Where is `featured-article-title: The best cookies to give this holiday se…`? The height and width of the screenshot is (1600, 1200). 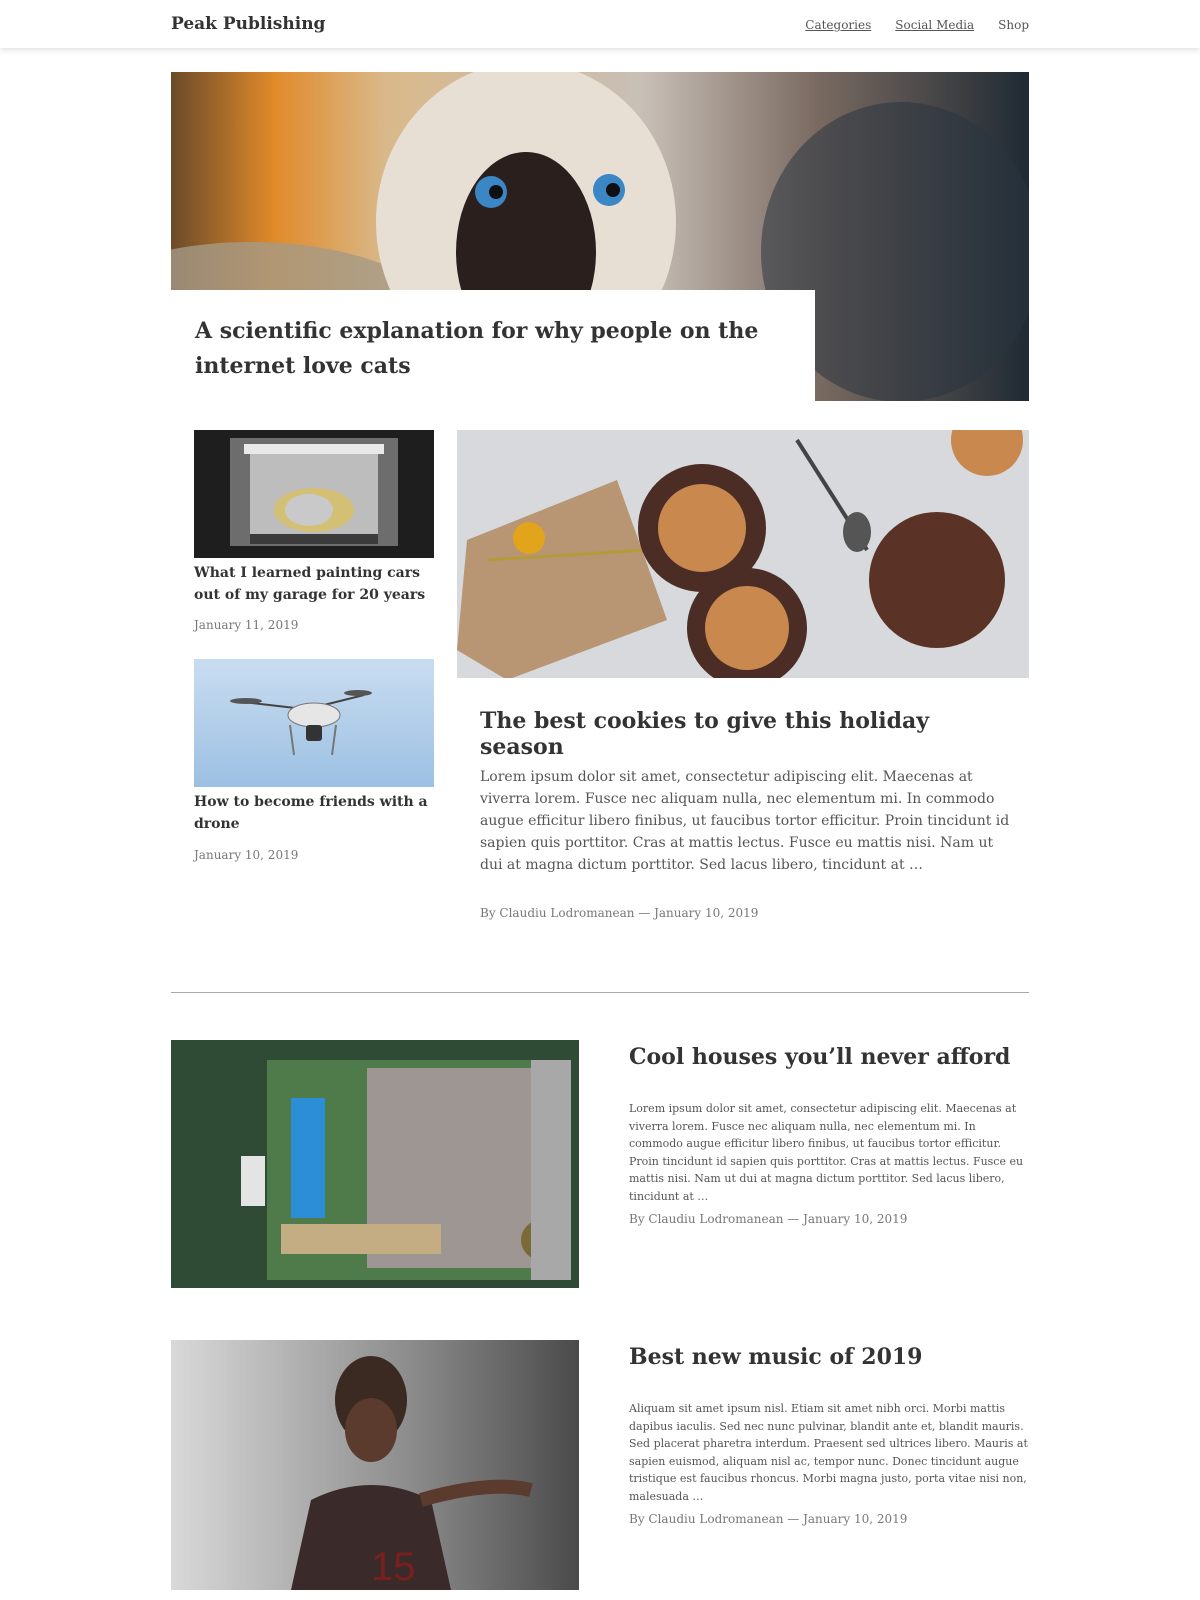 featured-article-title: The best cookies to give this holiday se… is located at coordinates (750, 734).